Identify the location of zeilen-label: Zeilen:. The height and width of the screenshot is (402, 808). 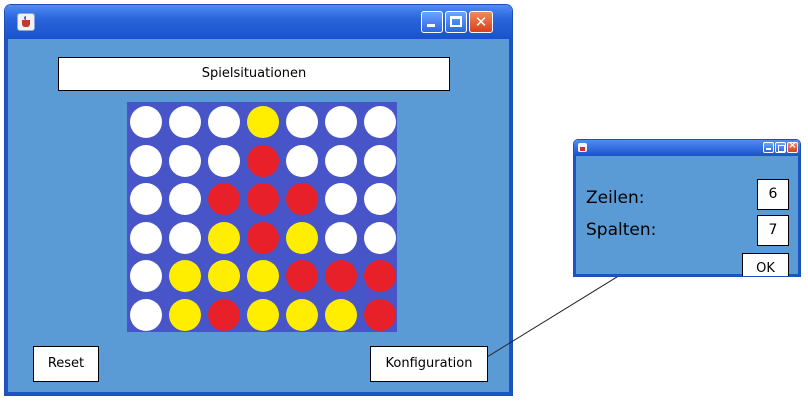
(615, 198).